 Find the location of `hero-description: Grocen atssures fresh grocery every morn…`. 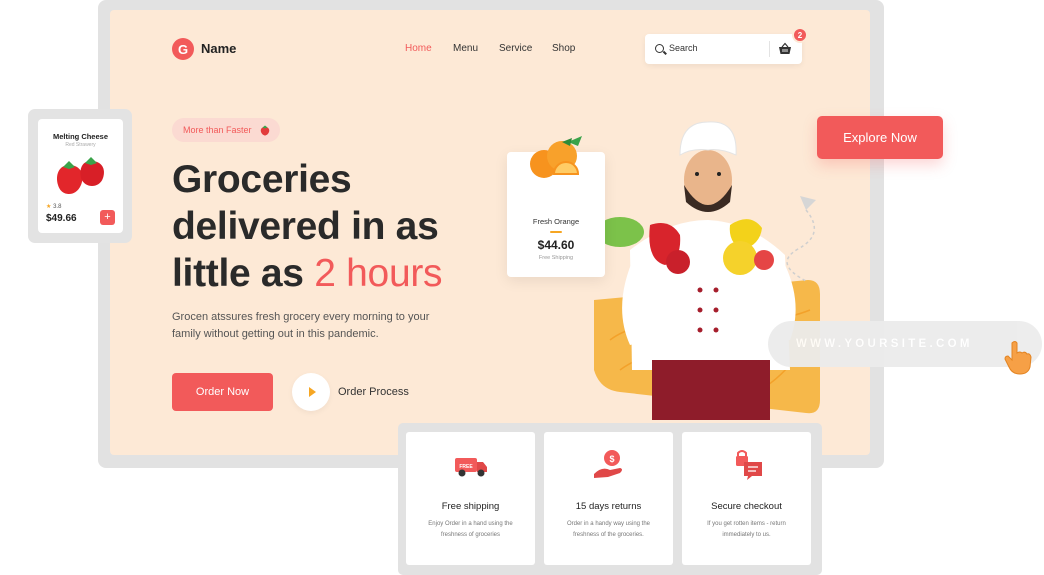

hero-description: Grocen atssures fresh grocery every morn… is located at coordinates (301, 325).